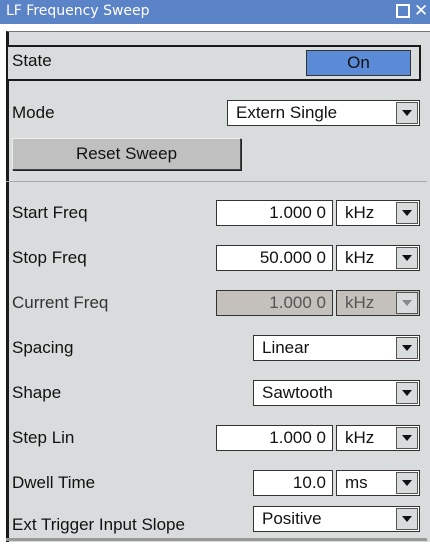 The image size is (430, 546). I want to click on dwell-time-unit-select: ms, so click(378, 483).